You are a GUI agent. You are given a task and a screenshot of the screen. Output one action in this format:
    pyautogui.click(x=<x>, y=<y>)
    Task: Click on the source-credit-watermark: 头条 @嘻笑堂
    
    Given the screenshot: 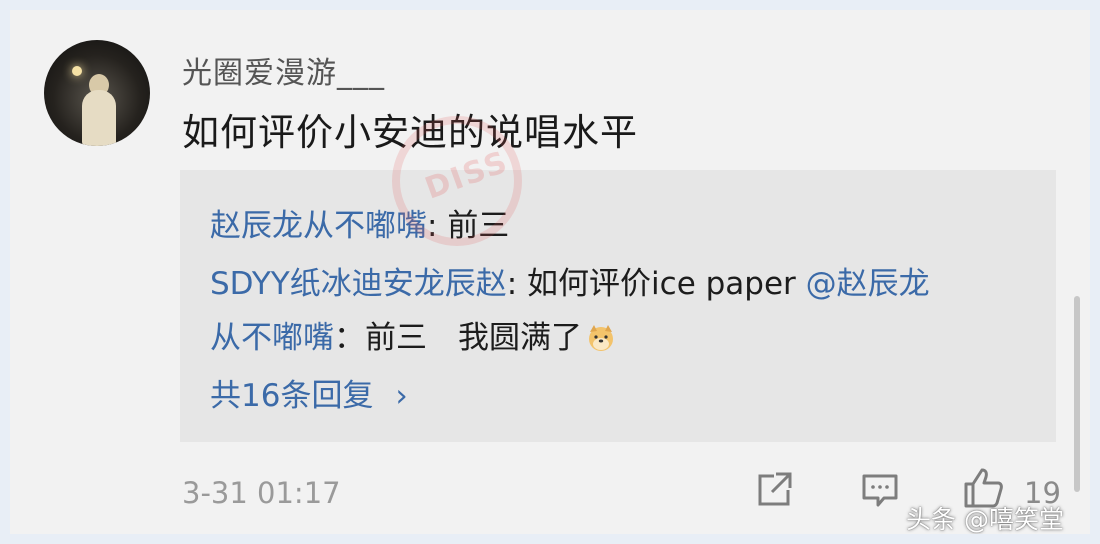 What is the action you would take?
    pyautogui.click(x=985, y=519)
    